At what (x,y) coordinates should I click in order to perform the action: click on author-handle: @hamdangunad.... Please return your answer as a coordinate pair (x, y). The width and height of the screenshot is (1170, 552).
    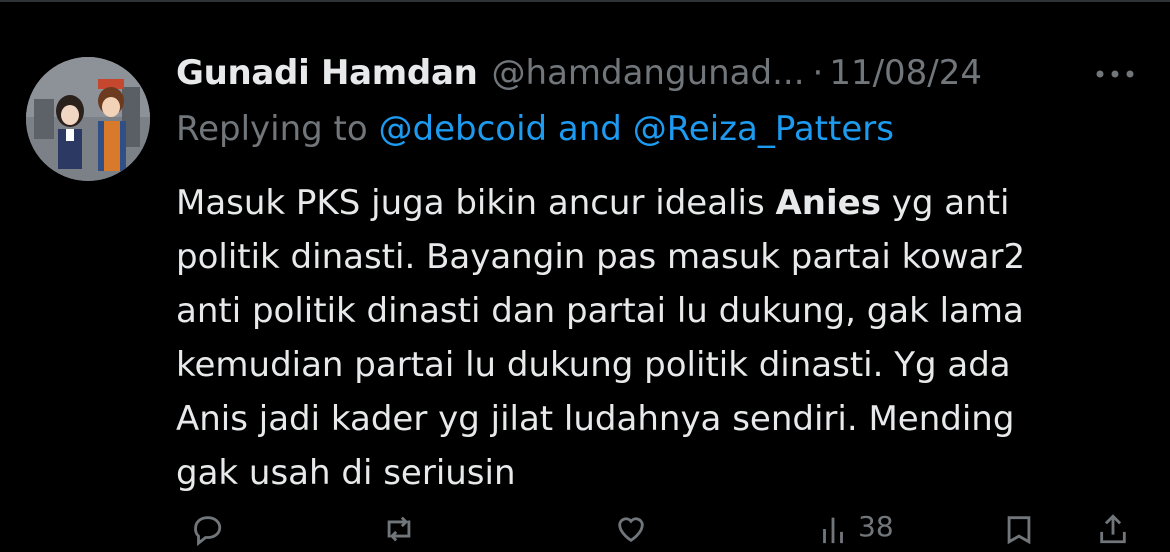
    Looking at the image, I should click on (648, 73).